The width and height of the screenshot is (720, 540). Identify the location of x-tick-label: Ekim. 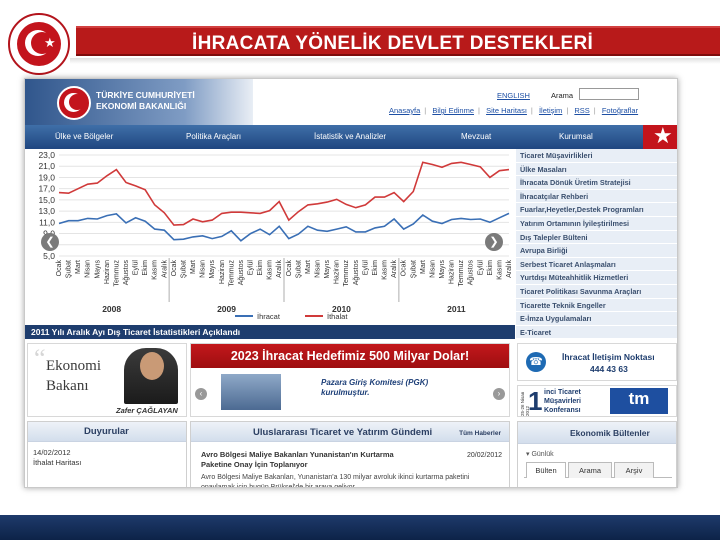
(145, 268).